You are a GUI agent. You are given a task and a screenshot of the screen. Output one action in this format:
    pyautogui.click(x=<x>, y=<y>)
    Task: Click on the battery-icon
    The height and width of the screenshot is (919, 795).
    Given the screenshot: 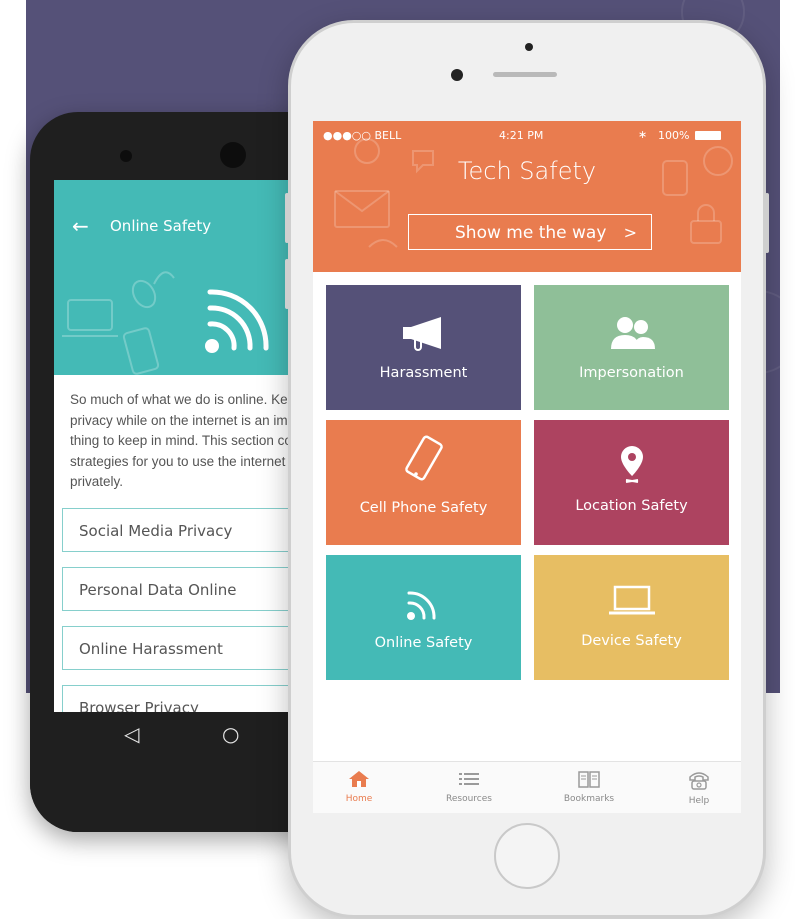 What is the action you would take?
    pyautogui.click(x=708, y=135)
    